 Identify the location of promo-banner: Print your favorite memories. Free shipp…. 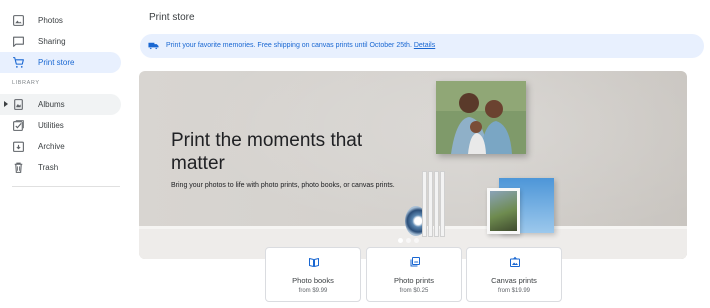
(422, 46).